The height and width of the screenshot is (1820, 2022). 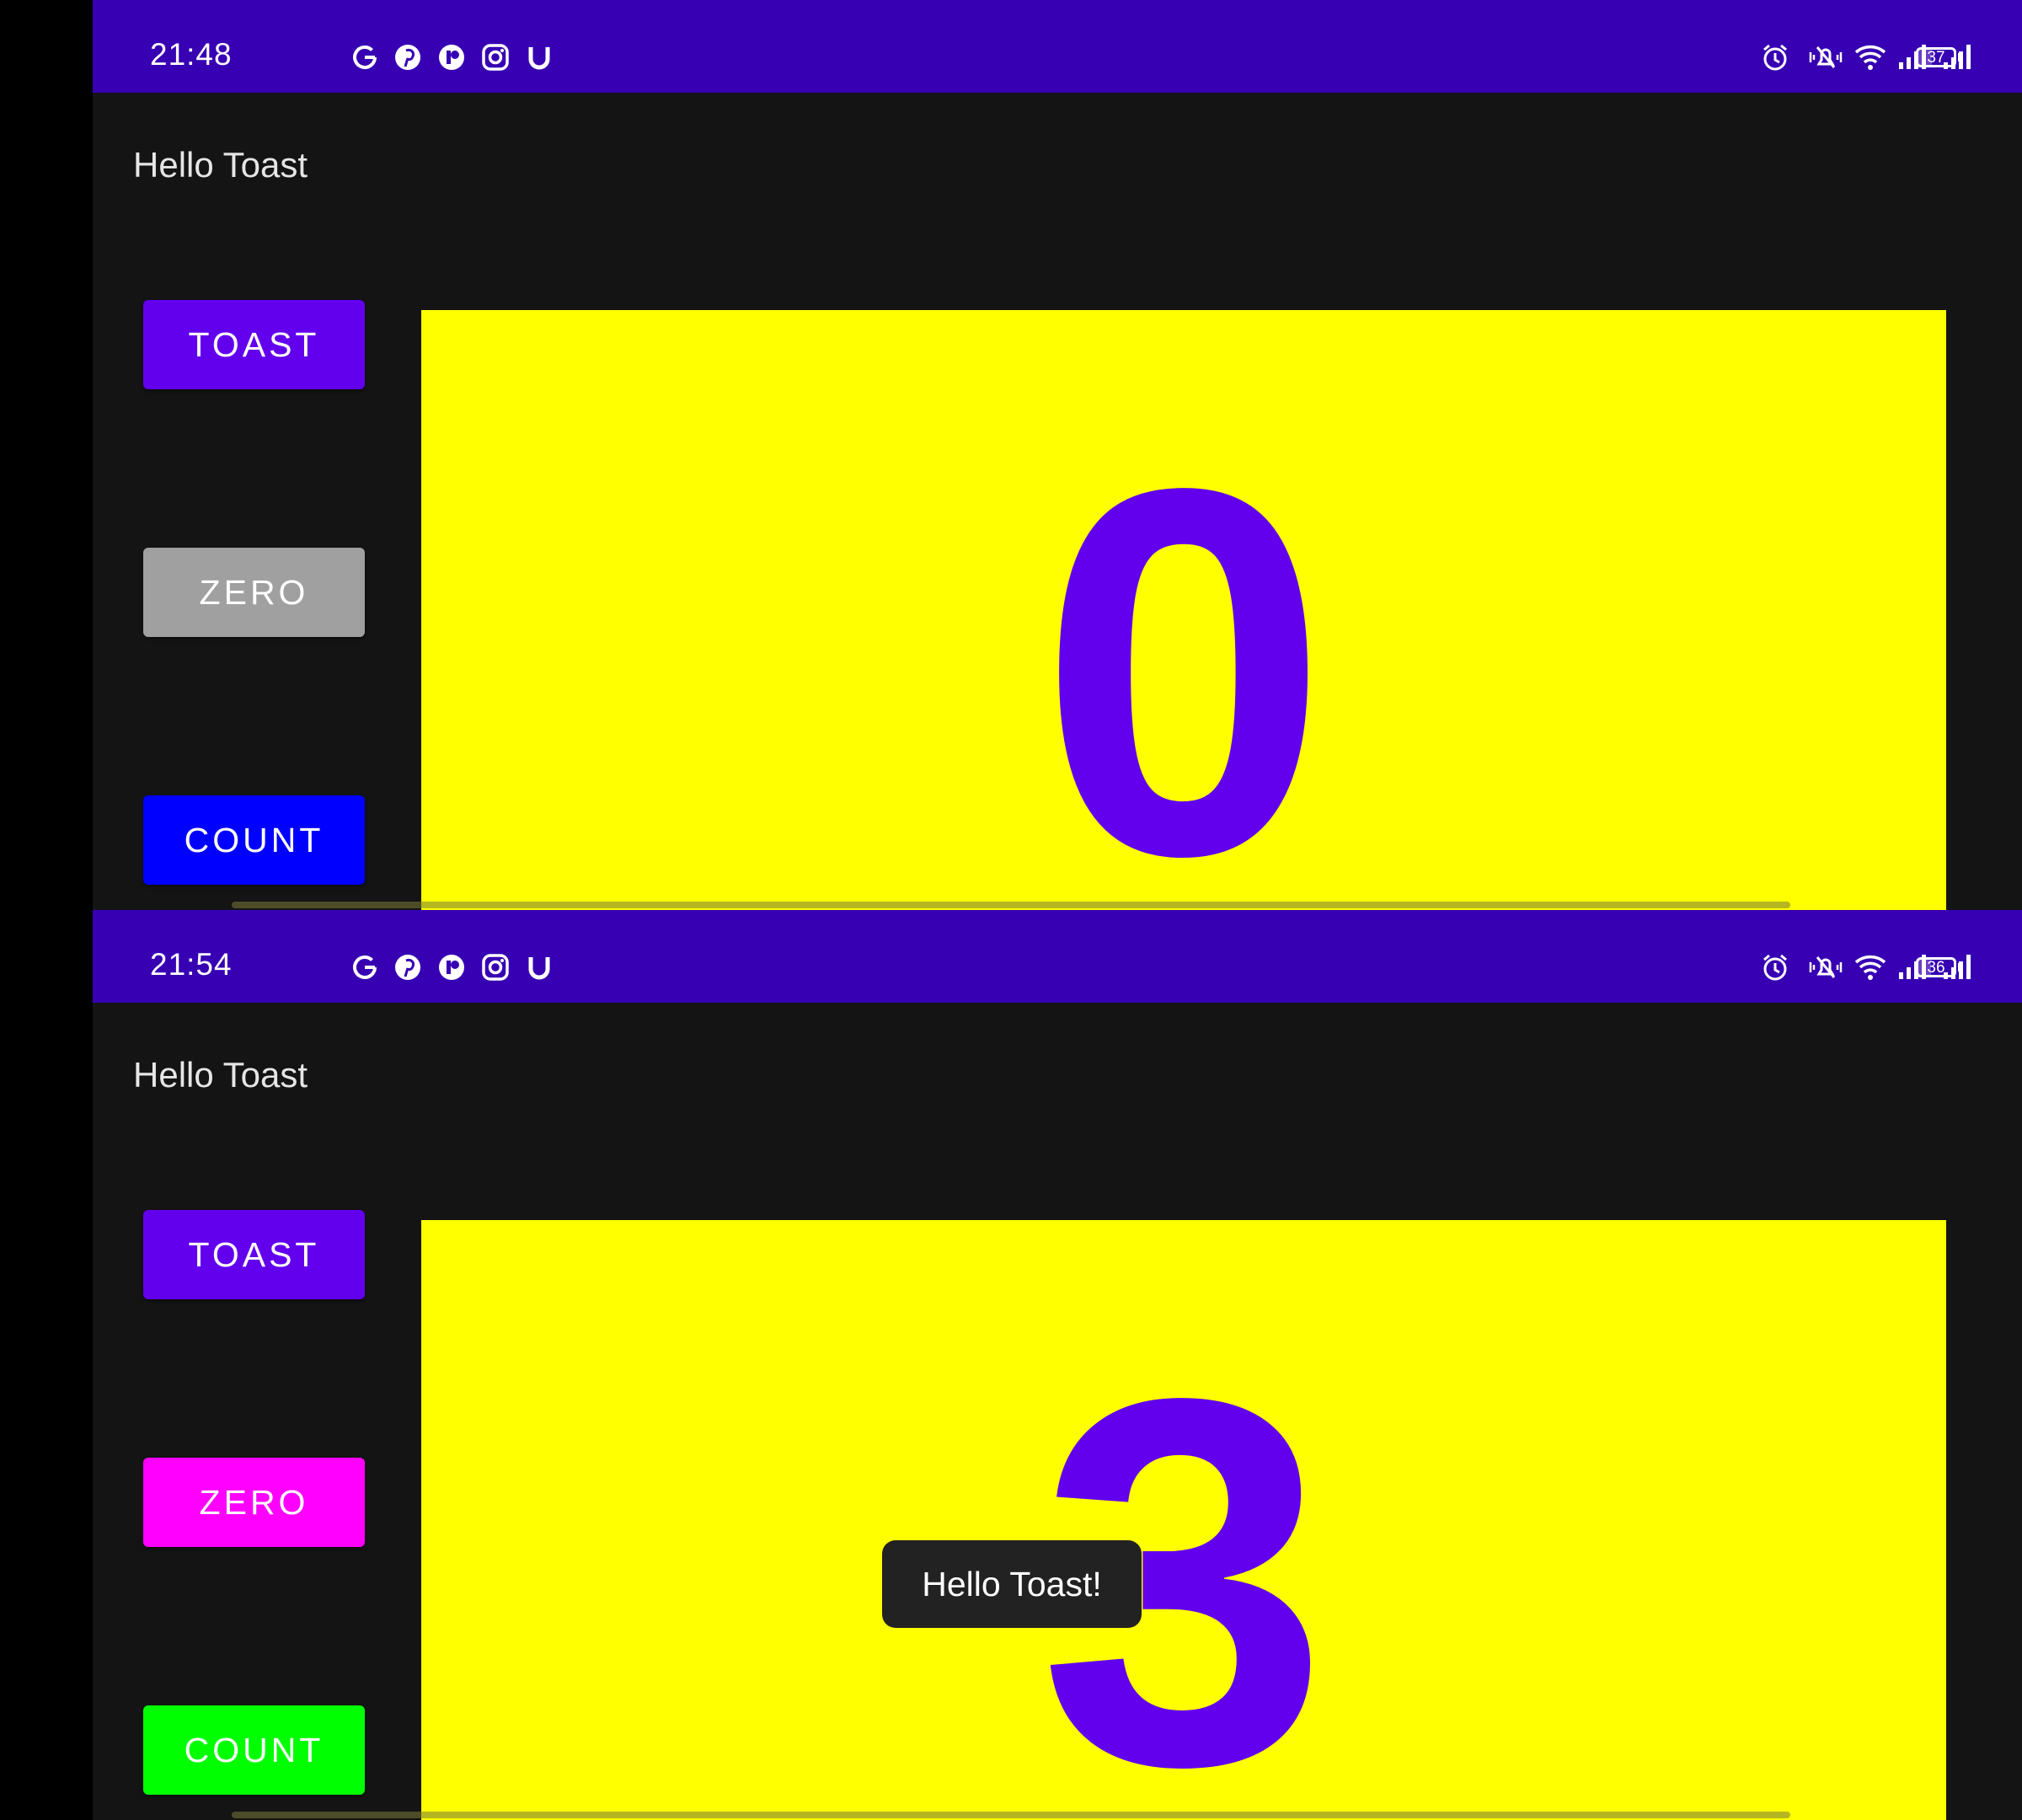 What do you see at coordinates (1057, 956) in the screenshot?
I see `status-bar: 21:54 36` at bounding box center [1057, 956].